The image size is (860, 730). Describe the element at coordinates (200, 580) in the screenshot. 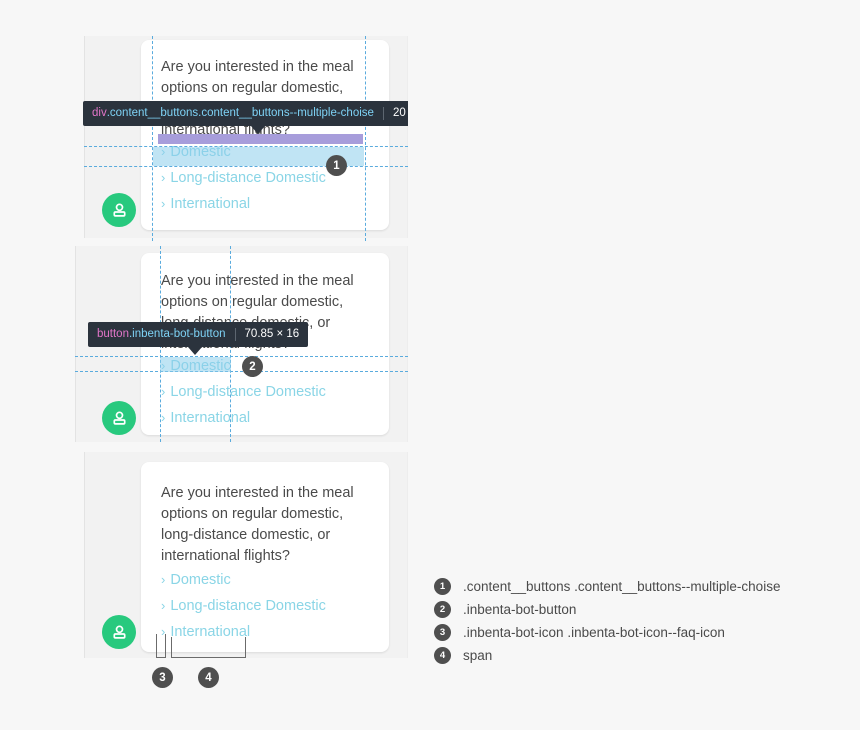

I see `choice-label: Domestic` at that location.